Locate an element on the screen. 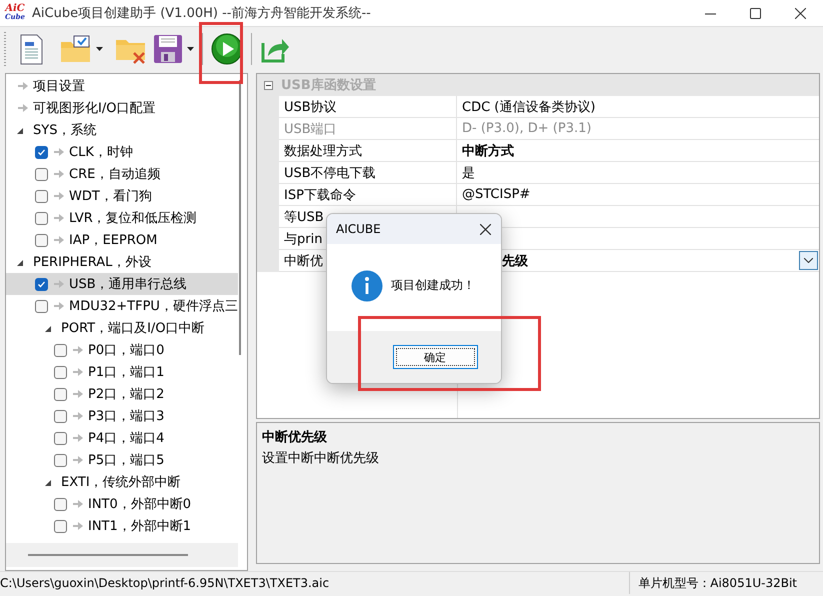 Image resolution: width=823 pixels, height=596 pixels. tree-item: MDU32+TFPU，硬件浮点三 is located at coordinates (153, 306).